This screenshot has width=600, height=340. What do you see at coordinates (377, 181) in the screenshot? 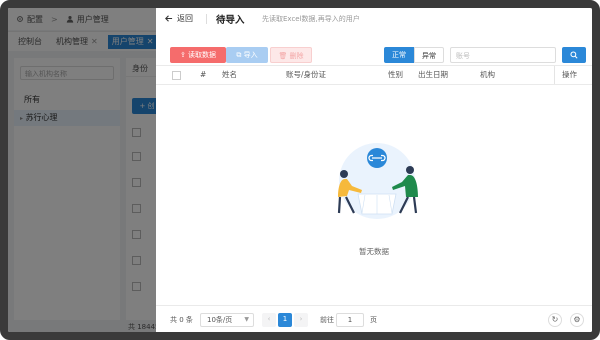
I see `empty-illustration` at bounding box center [377, 181].